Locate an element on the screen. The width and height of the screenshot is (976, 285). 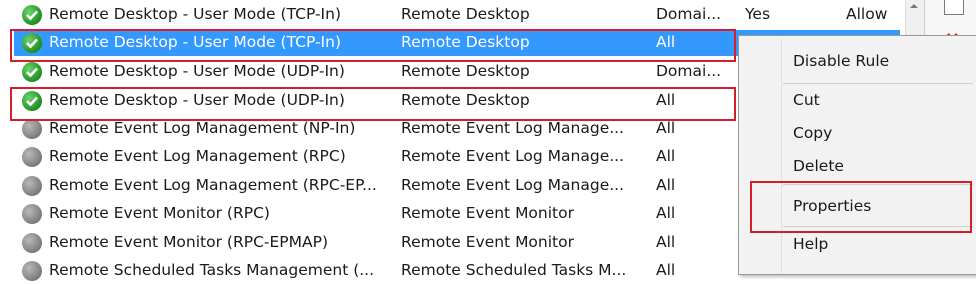
rule-action: Allow is located at coordinates (867, 14).